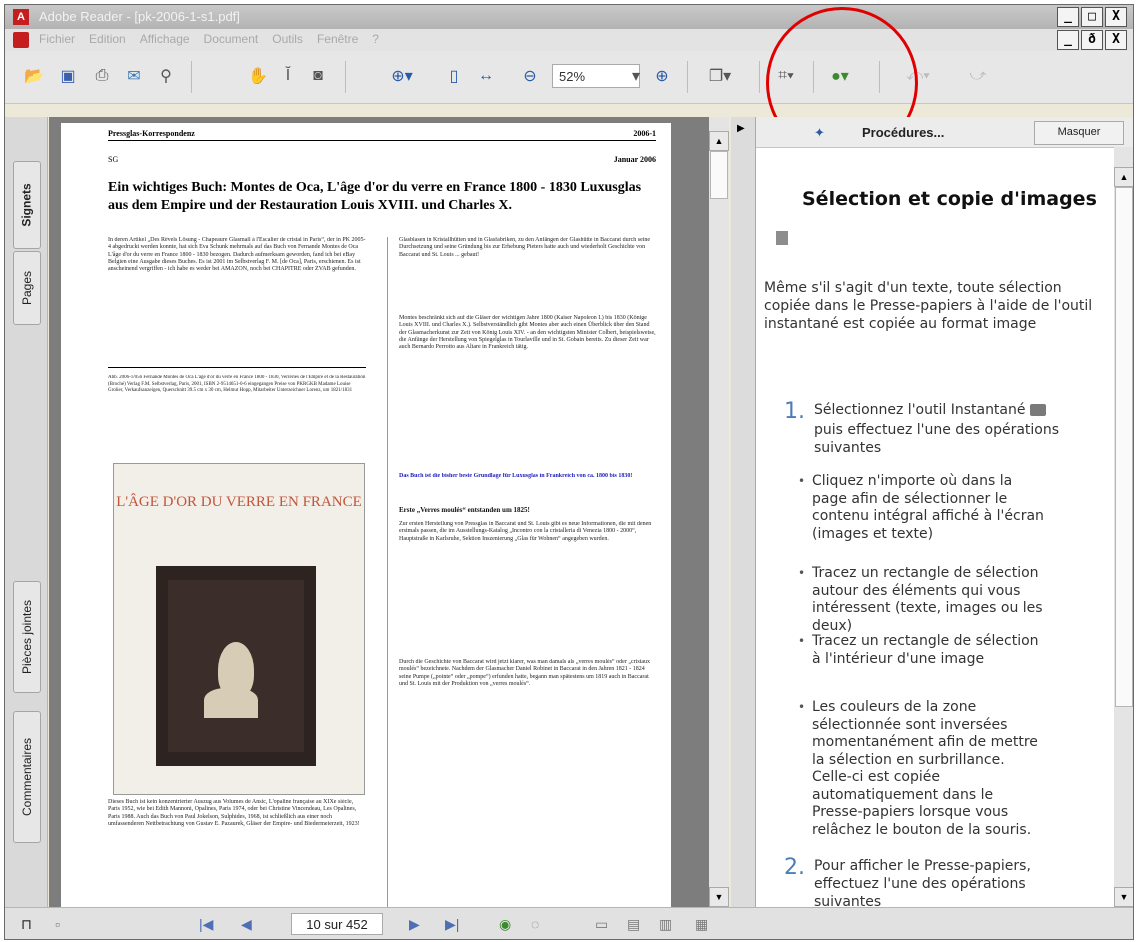  What do you see at coordinates (288, 76) in the screenshot?
I see `select-text-icon: Ĭ` at bounding box center [288, 76].